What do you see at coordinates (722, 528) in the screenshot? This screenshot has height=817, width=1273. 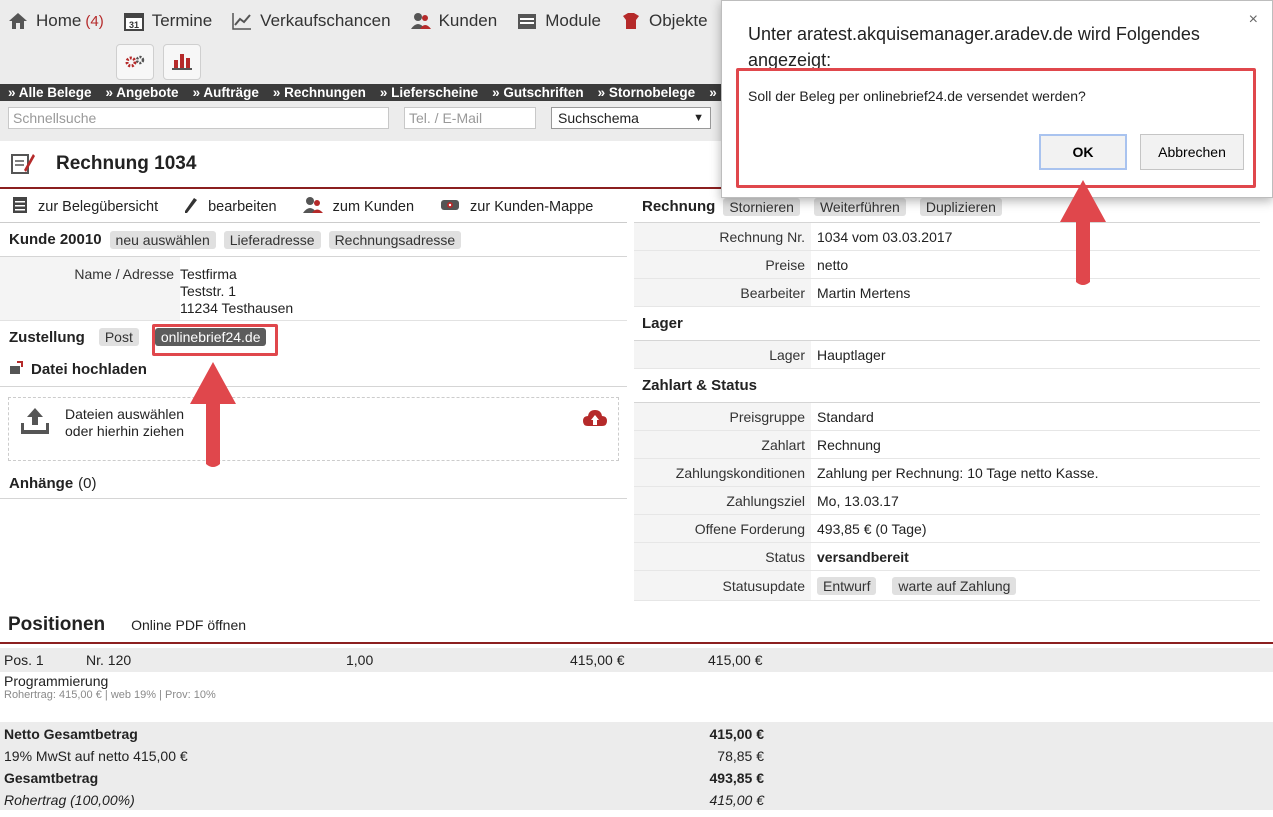 I see `offene-forderung-label: Offene Forderung` at bounding box center [722, 528].